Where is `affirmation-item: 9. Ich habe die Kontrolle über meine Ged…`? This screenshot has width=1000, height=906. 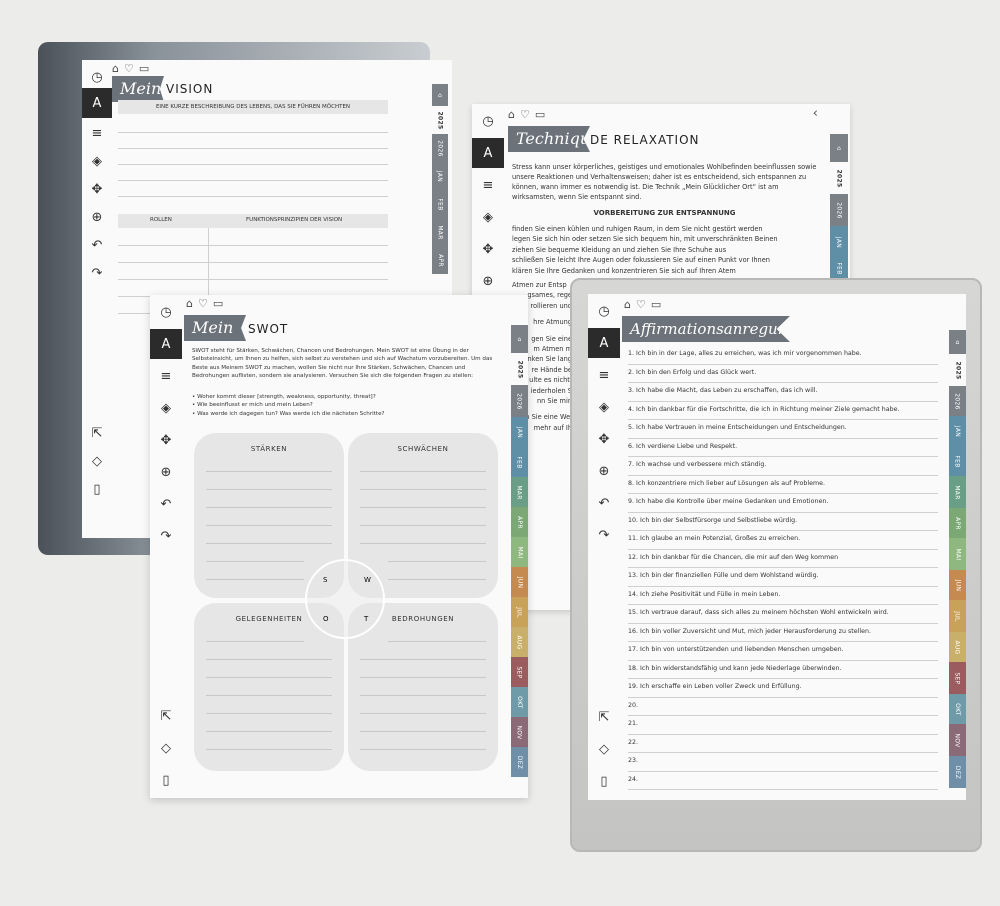 affirmation-item: 9. Ich habe die Kontrolle über meine Ged… is located at coordinates (783, 503).